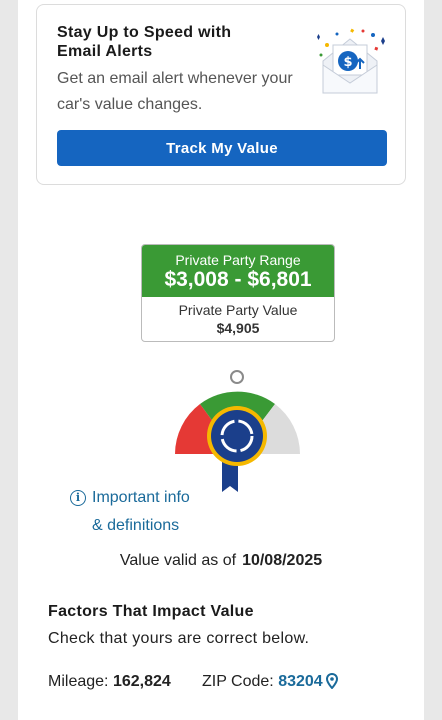  Describe the element at coordinates (151, 611) in the screenshot. I see `factors-title: Factors That Impact Value` at that location.